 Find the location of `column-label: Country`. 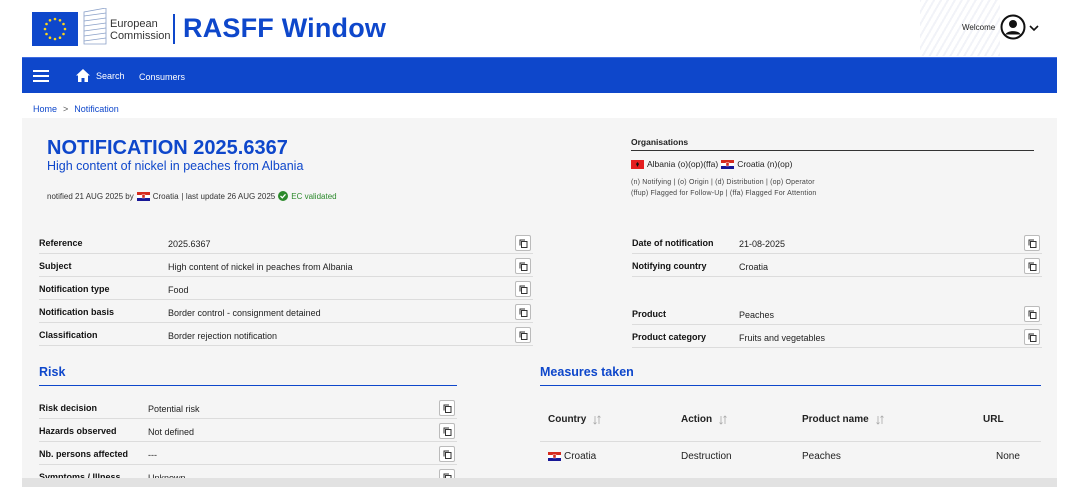

column-label: Country is located at coordinates (567, 419).